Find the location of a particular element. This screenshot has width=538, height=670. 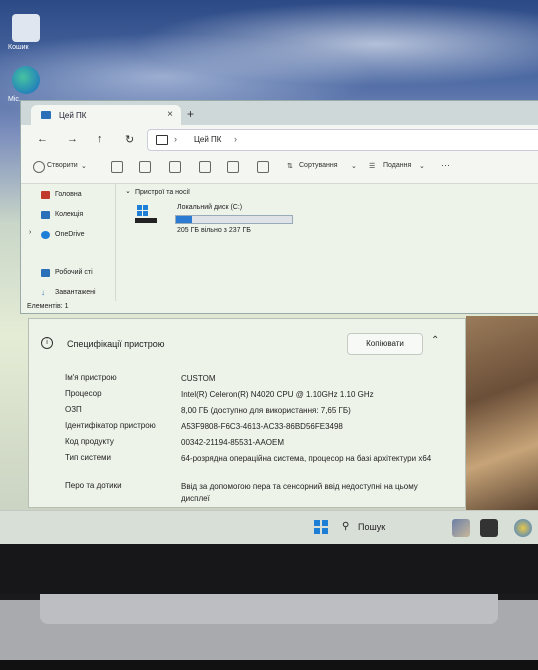

tab-label: Цей ПК is located at coordinates (73, 115).